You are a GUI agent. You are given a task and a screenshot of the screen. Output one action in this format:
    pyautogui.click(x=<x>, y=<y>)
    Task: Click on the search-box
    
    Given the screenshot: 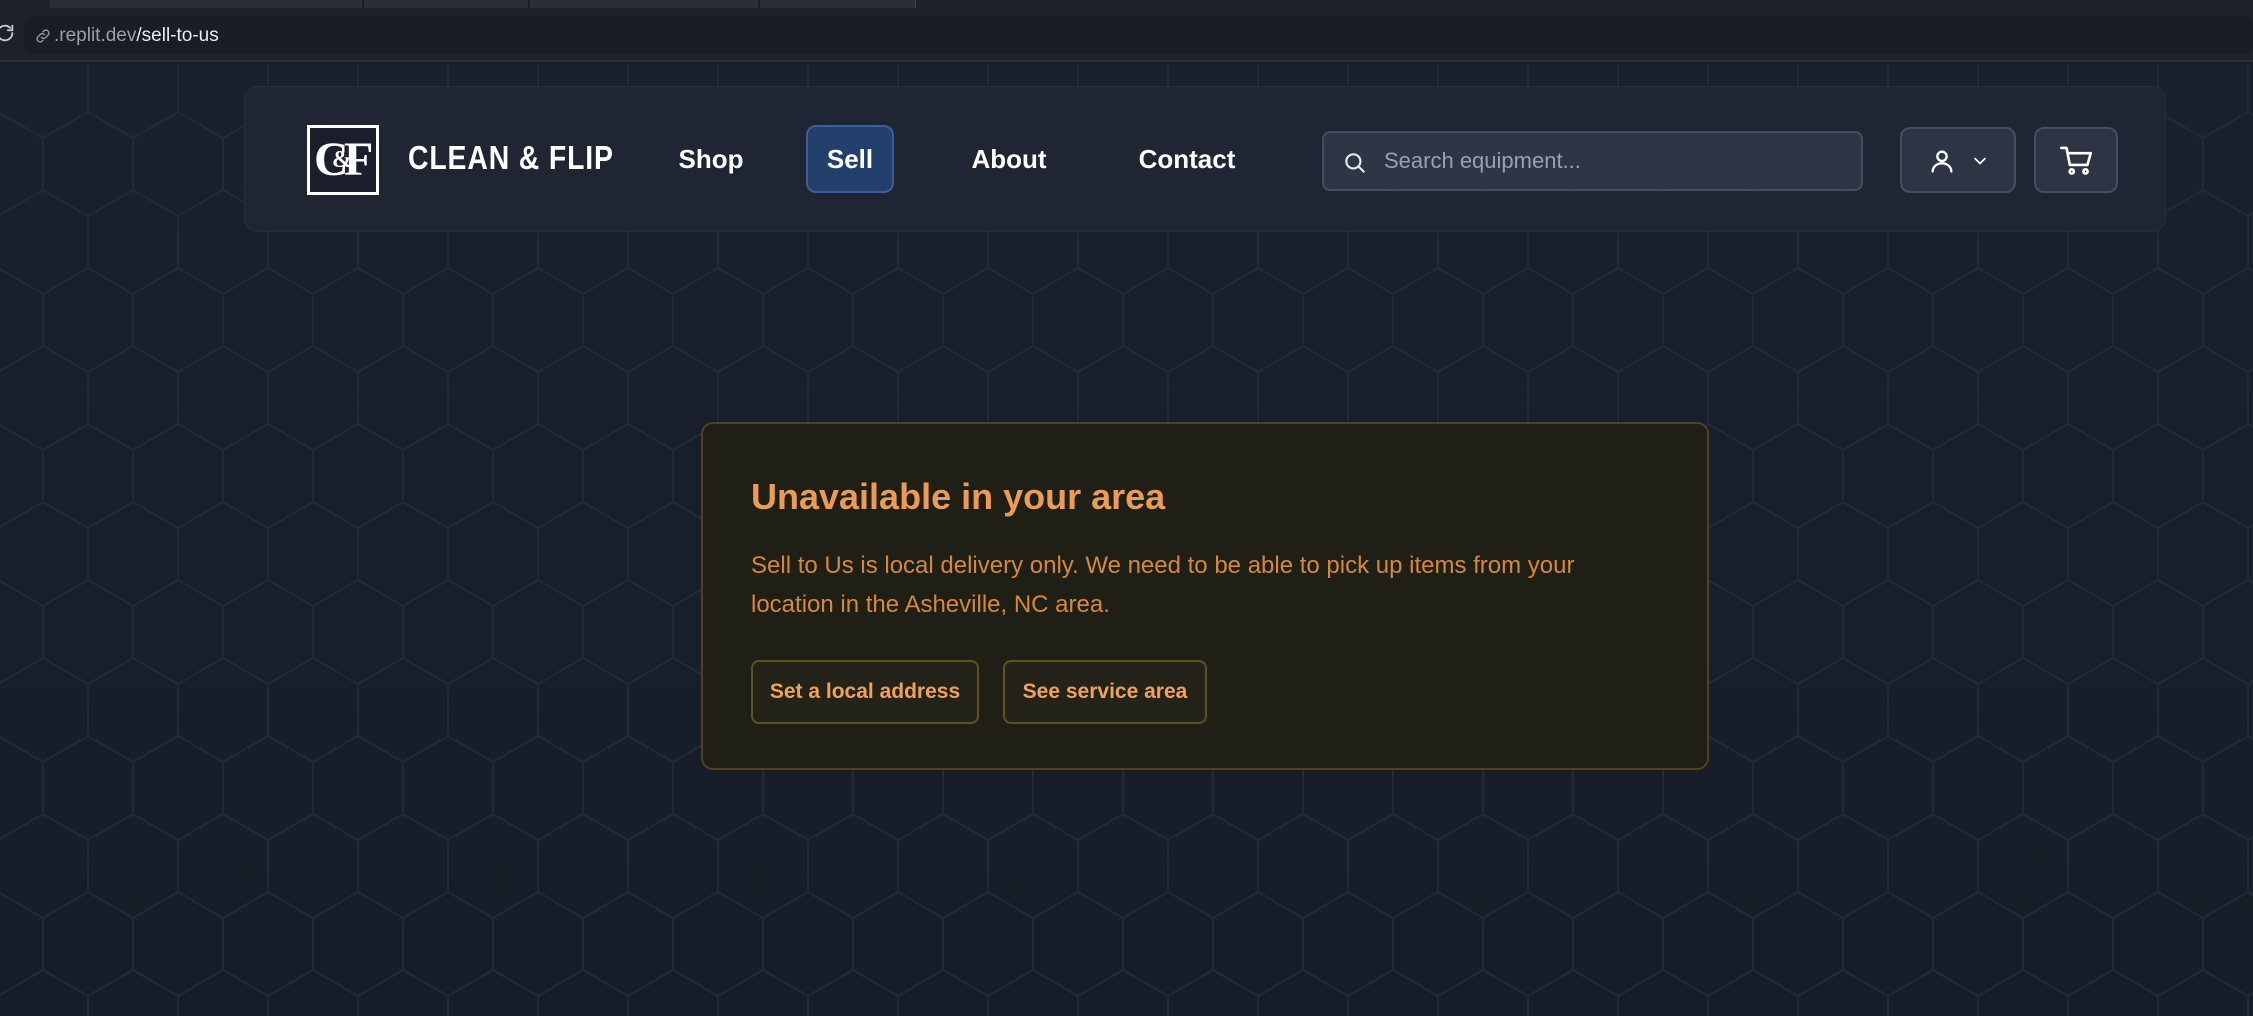 What is the action you would take?
    pyautogui.click(x=1592, y=161)
    